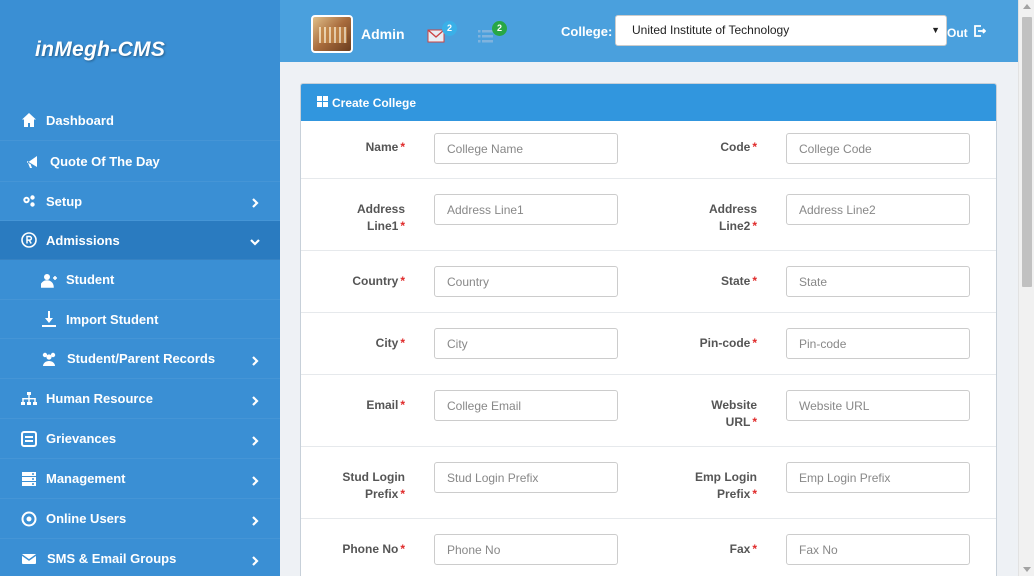 This screenshot has height=576, width=1034. Describe the element at coordinates (526, 281) in the screenshot. I see `country-input` at that location.